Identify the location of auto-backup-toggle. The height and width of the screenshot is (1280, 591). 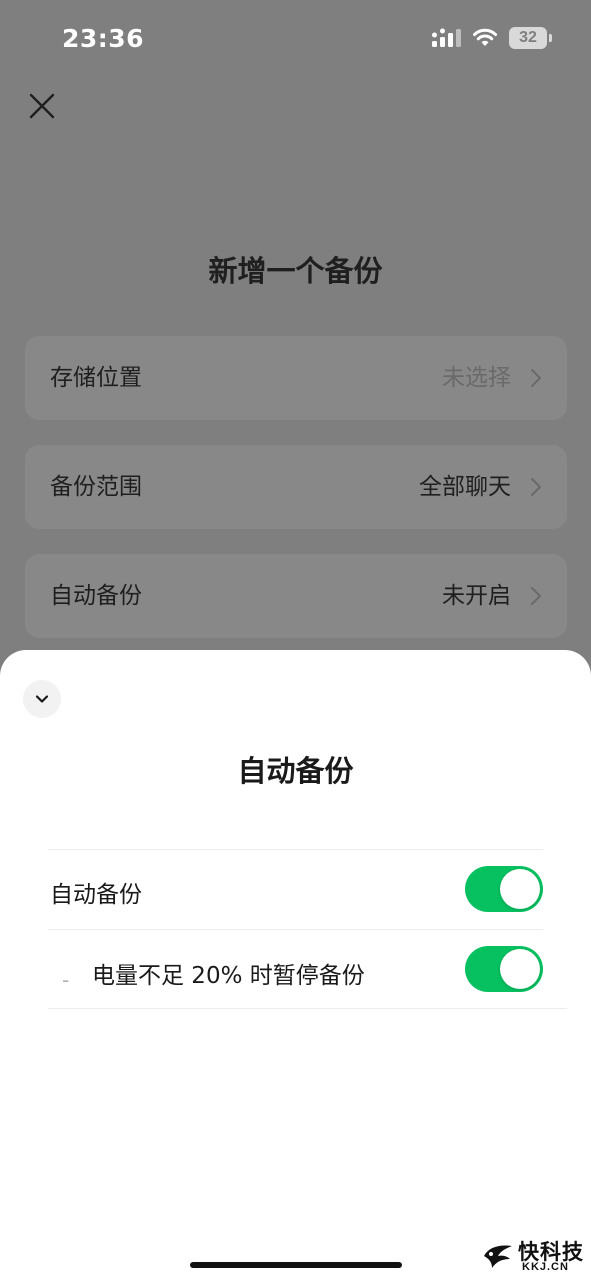
(504, 889).